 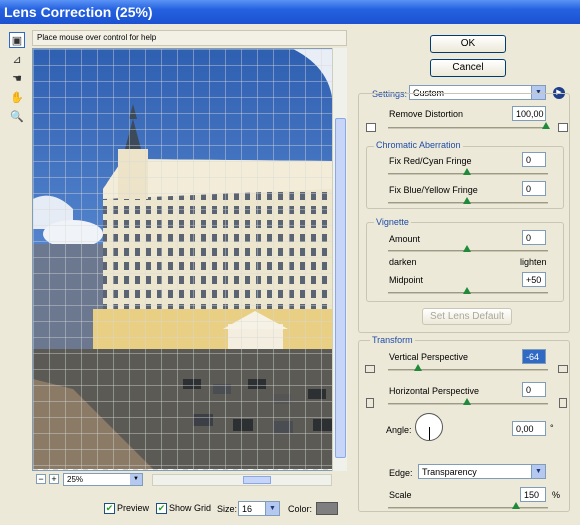 What do you see at coordinates (468, 508) in the screenshot?
I see `scale-slider` at bounding box center [468, 508].